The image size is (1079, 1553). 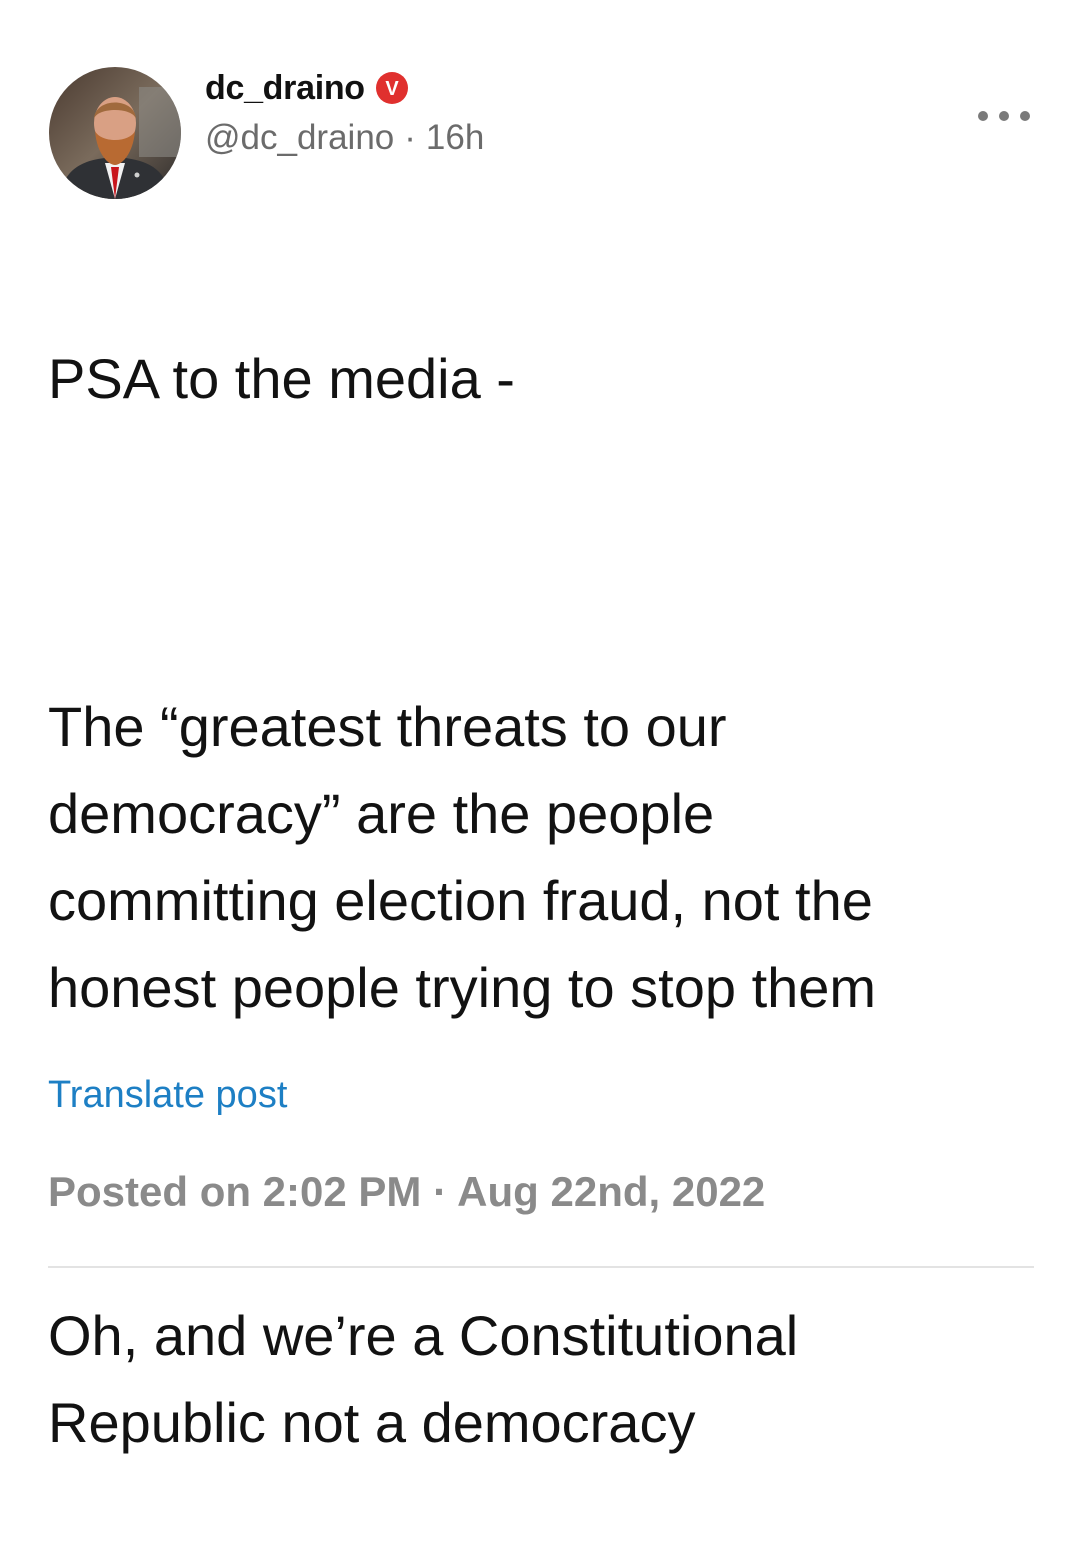 I want to click on author-display-name: dc_draino, so click(x=285, y=88).